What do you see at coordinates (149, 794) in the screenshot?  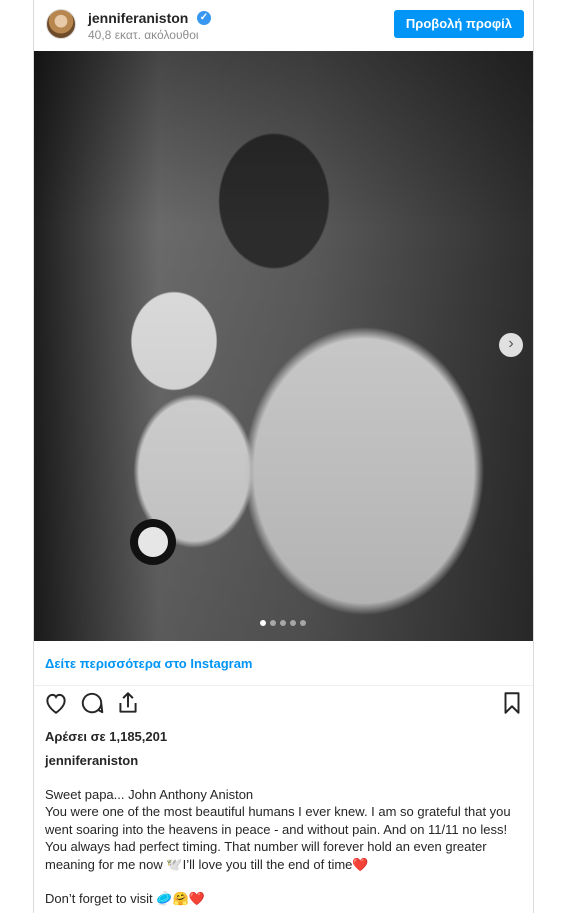 I see `caption-line-1: Sweet papa... John Anthony Aniston` at bounding box center [149, 794].